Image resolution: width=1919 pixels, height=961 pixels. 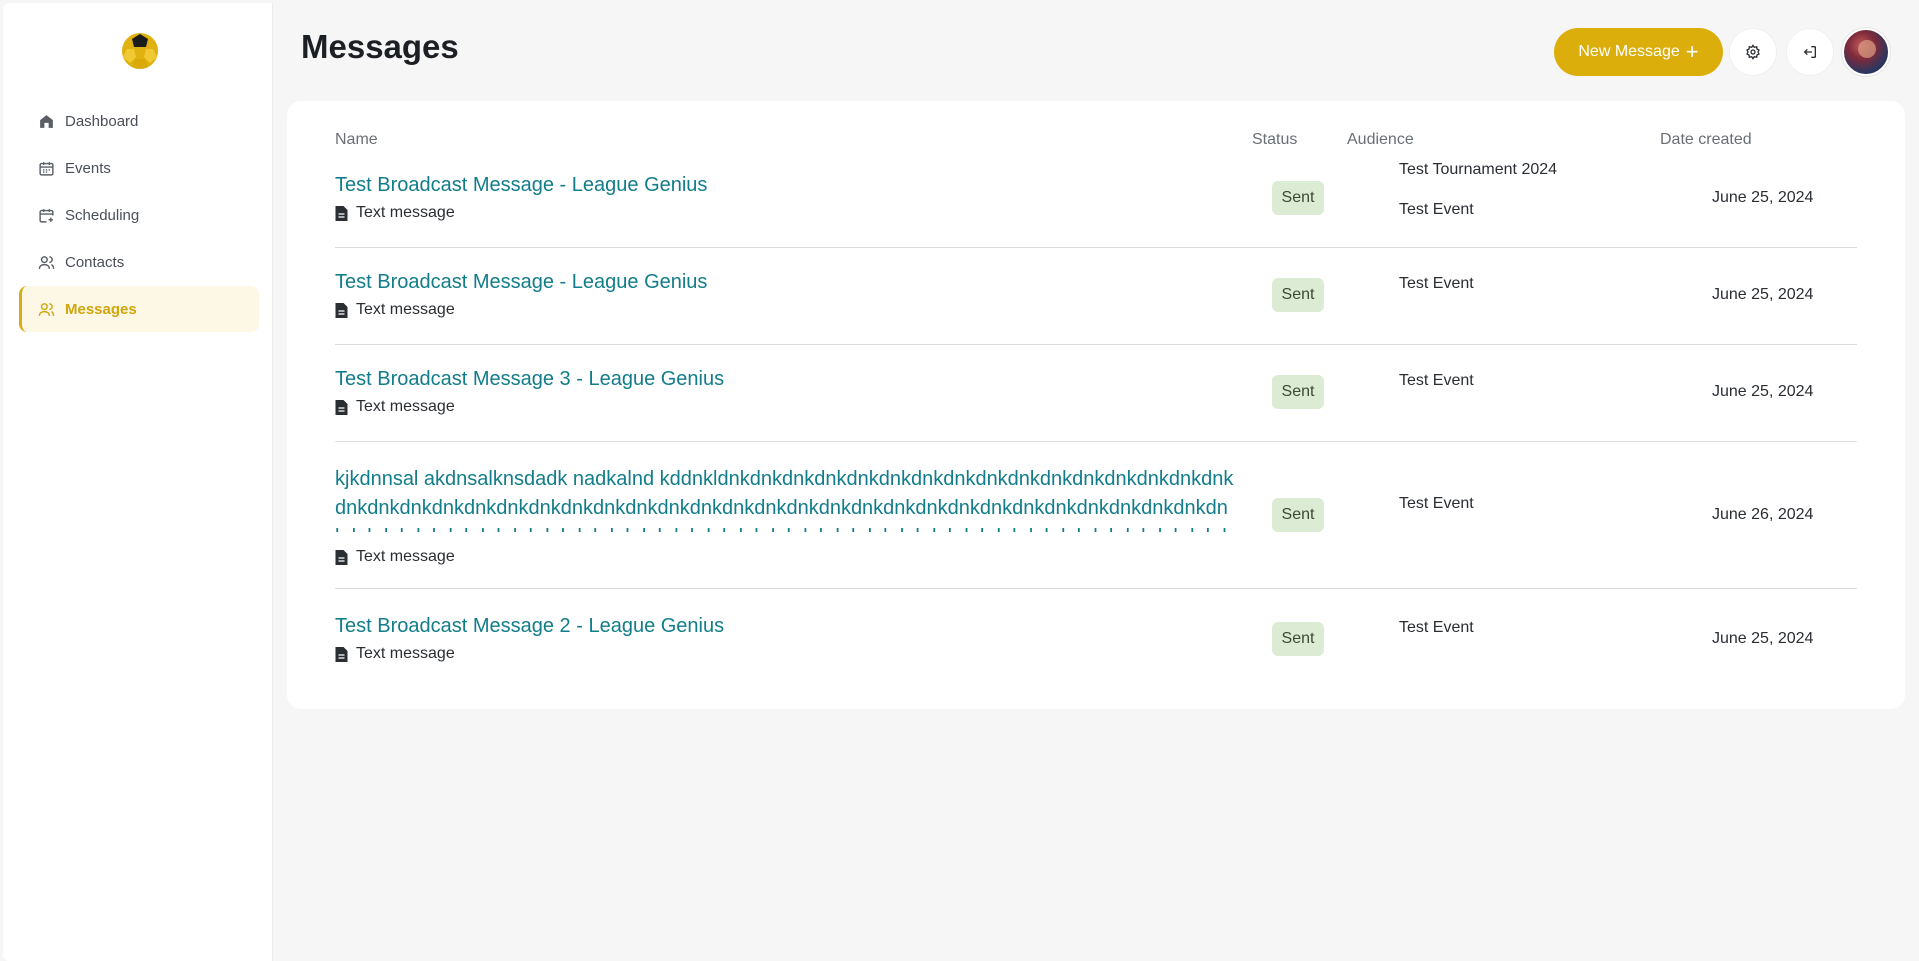 I want to click on audience-item: Test Tournament 2024, so click(x=1478, y=169).